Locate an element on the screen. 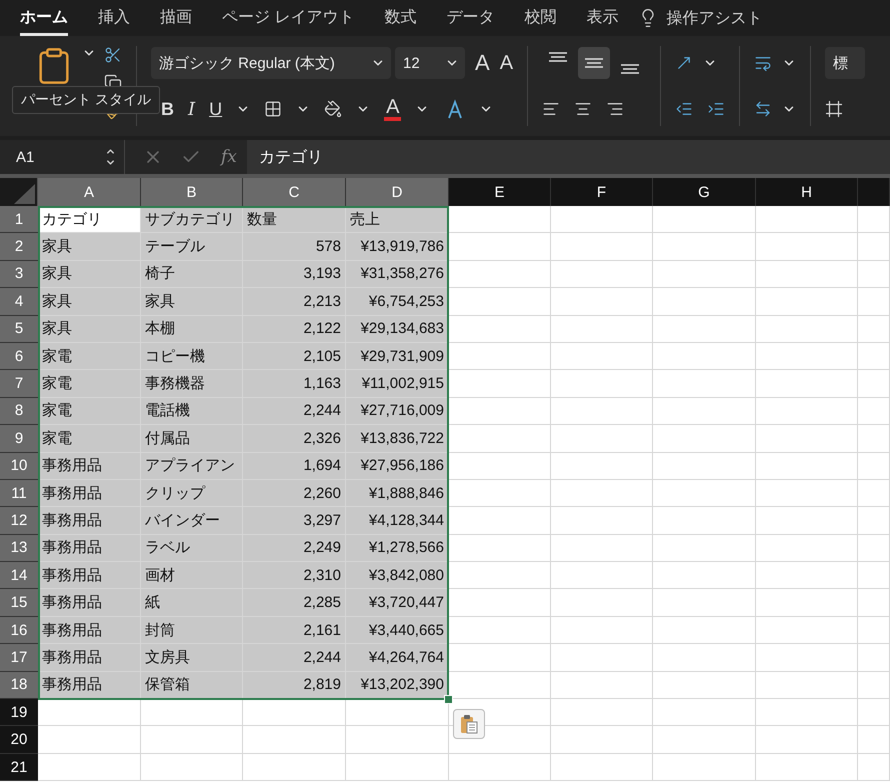 The height and width of the screenshot is (783, 890). table-cell: バインダー is located at coordinates (192, 521).